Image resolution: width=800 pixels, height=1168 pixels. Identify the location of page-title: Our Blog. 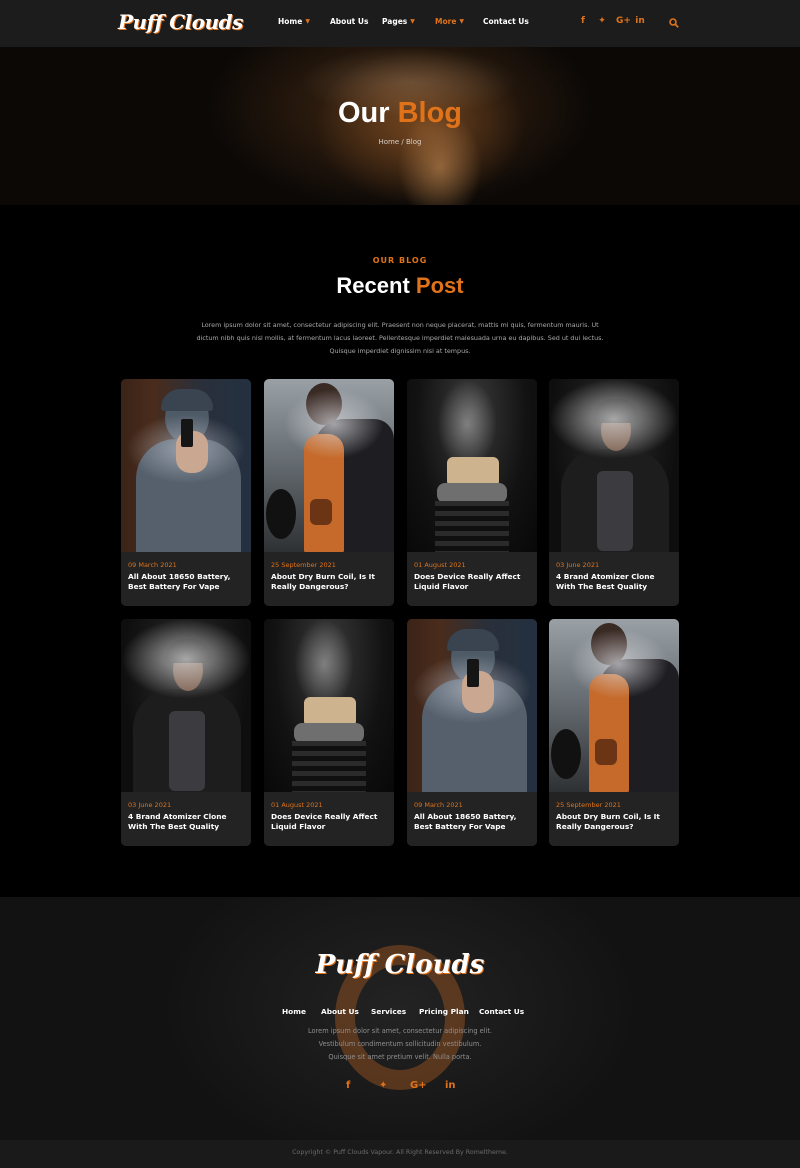
(400, 113).